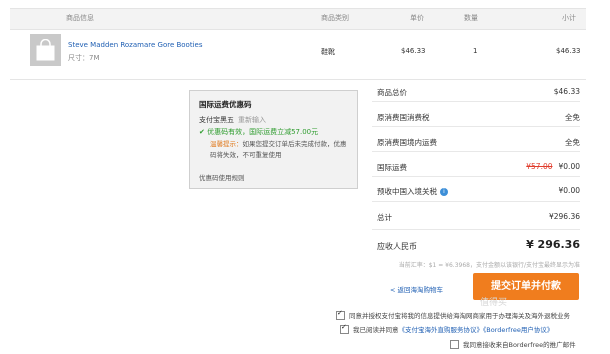  Describe the element at coordinates (519, 345) in the screenshot. I see `agreement-marketing-text: 我同意接收来自Borderfree的推广邮件` at that location.